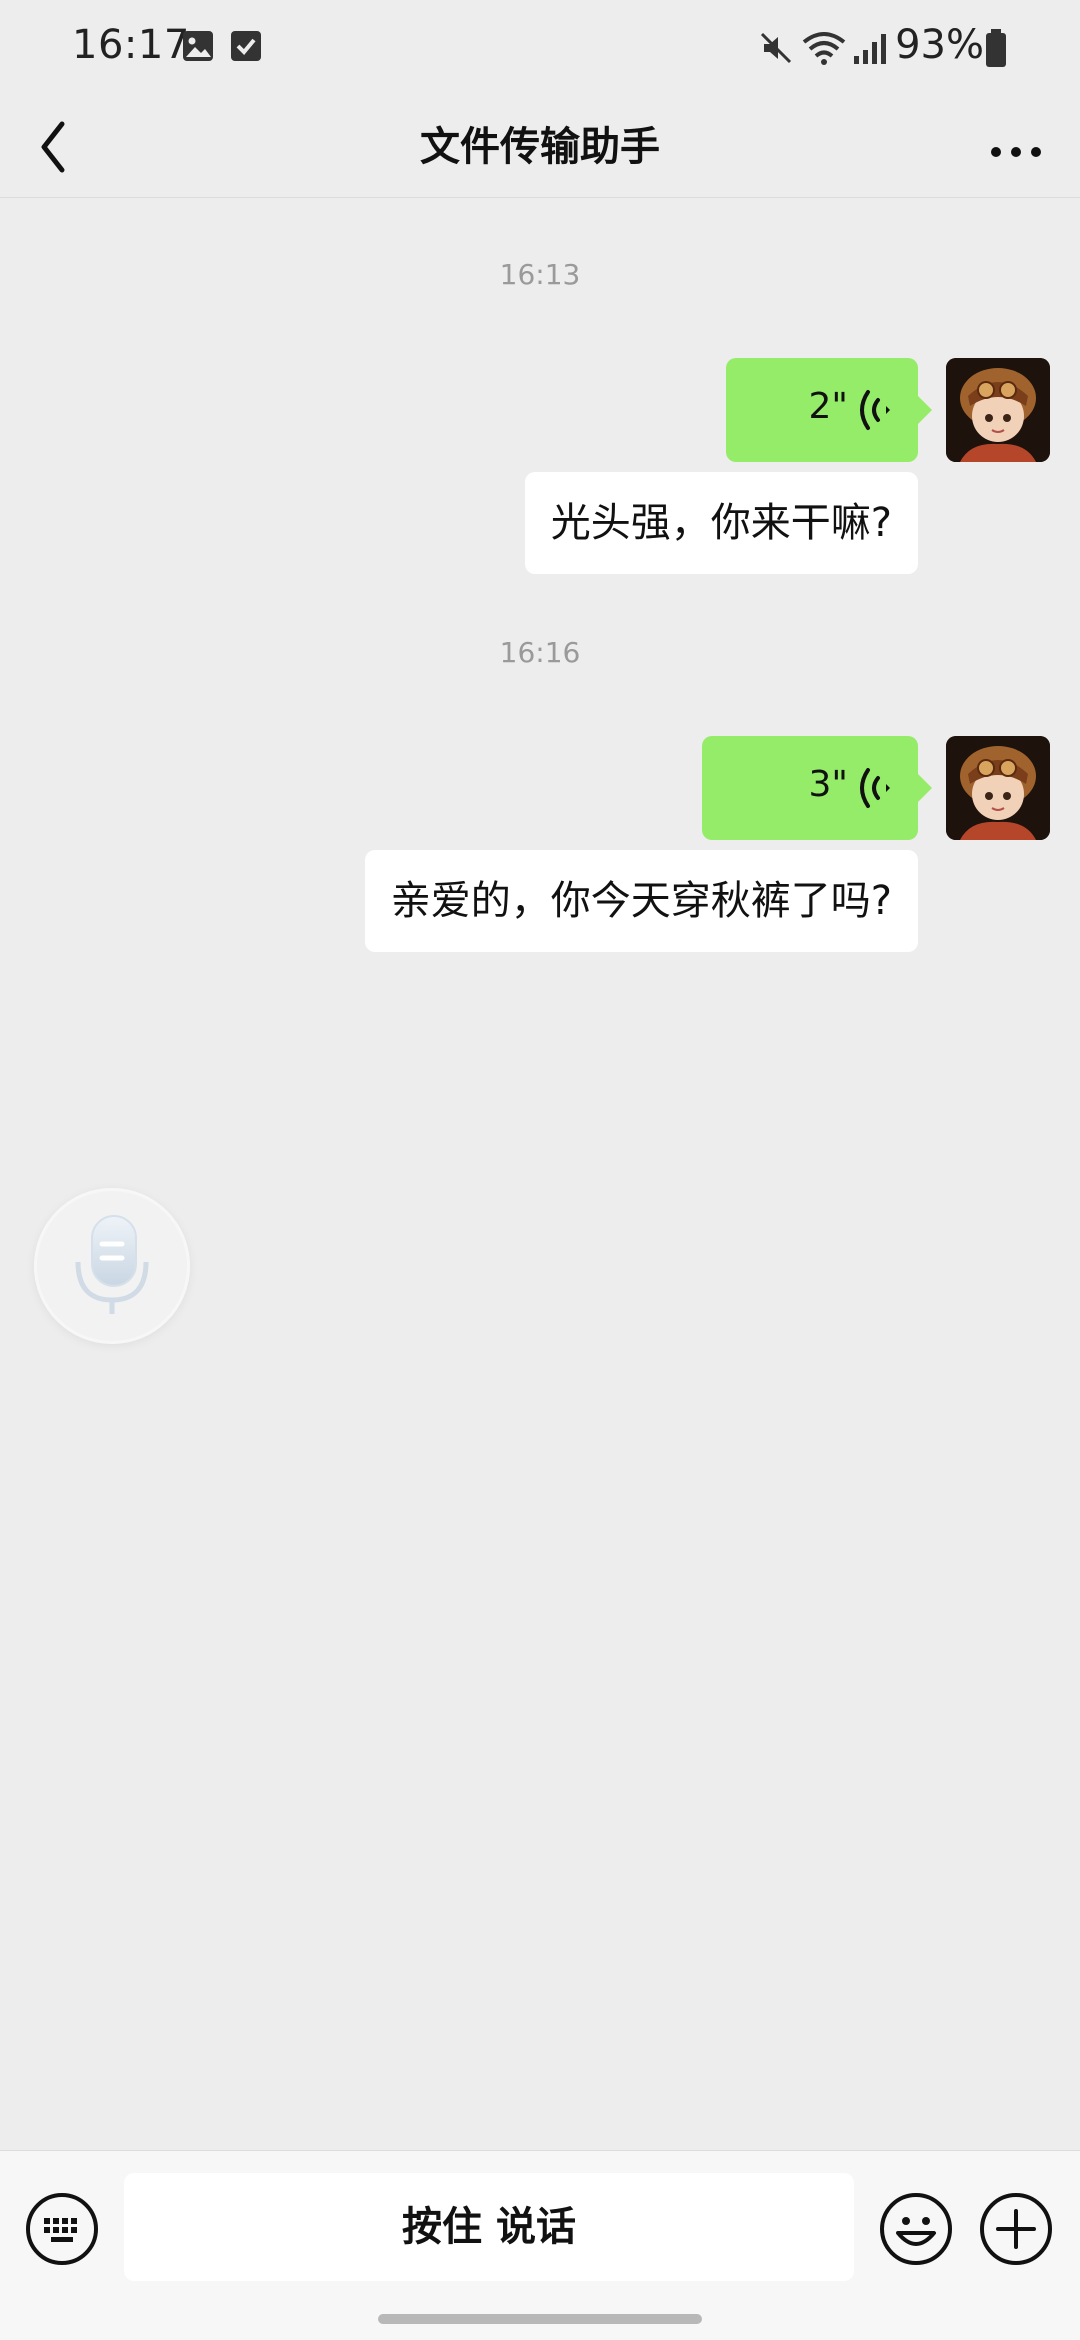 The height and width of the screenshot is (2340, 1080). What do you see at coordinates (641, 901) in the screenshot?
I see `text-message: 亲爱的，你今天穿秋裤了吗?` at bounding box center [641, 901].